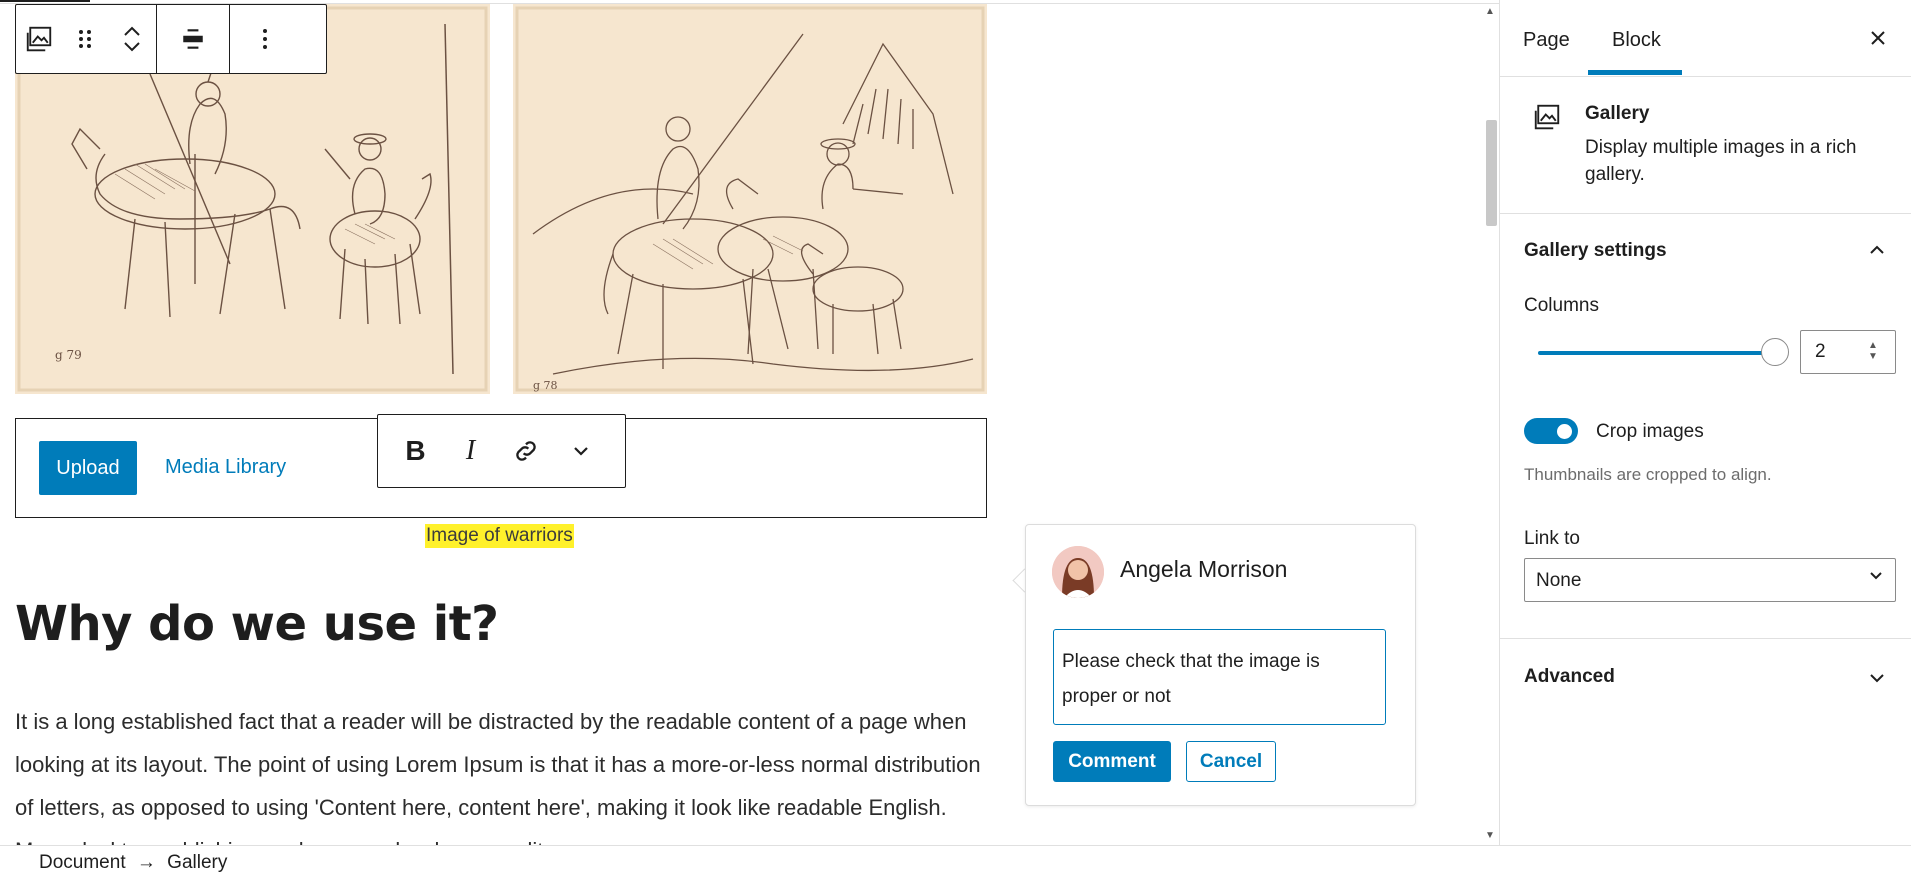 This screenshot has height=880, width=1911. I want to click on more-chevron-icon, so click(580, 451).